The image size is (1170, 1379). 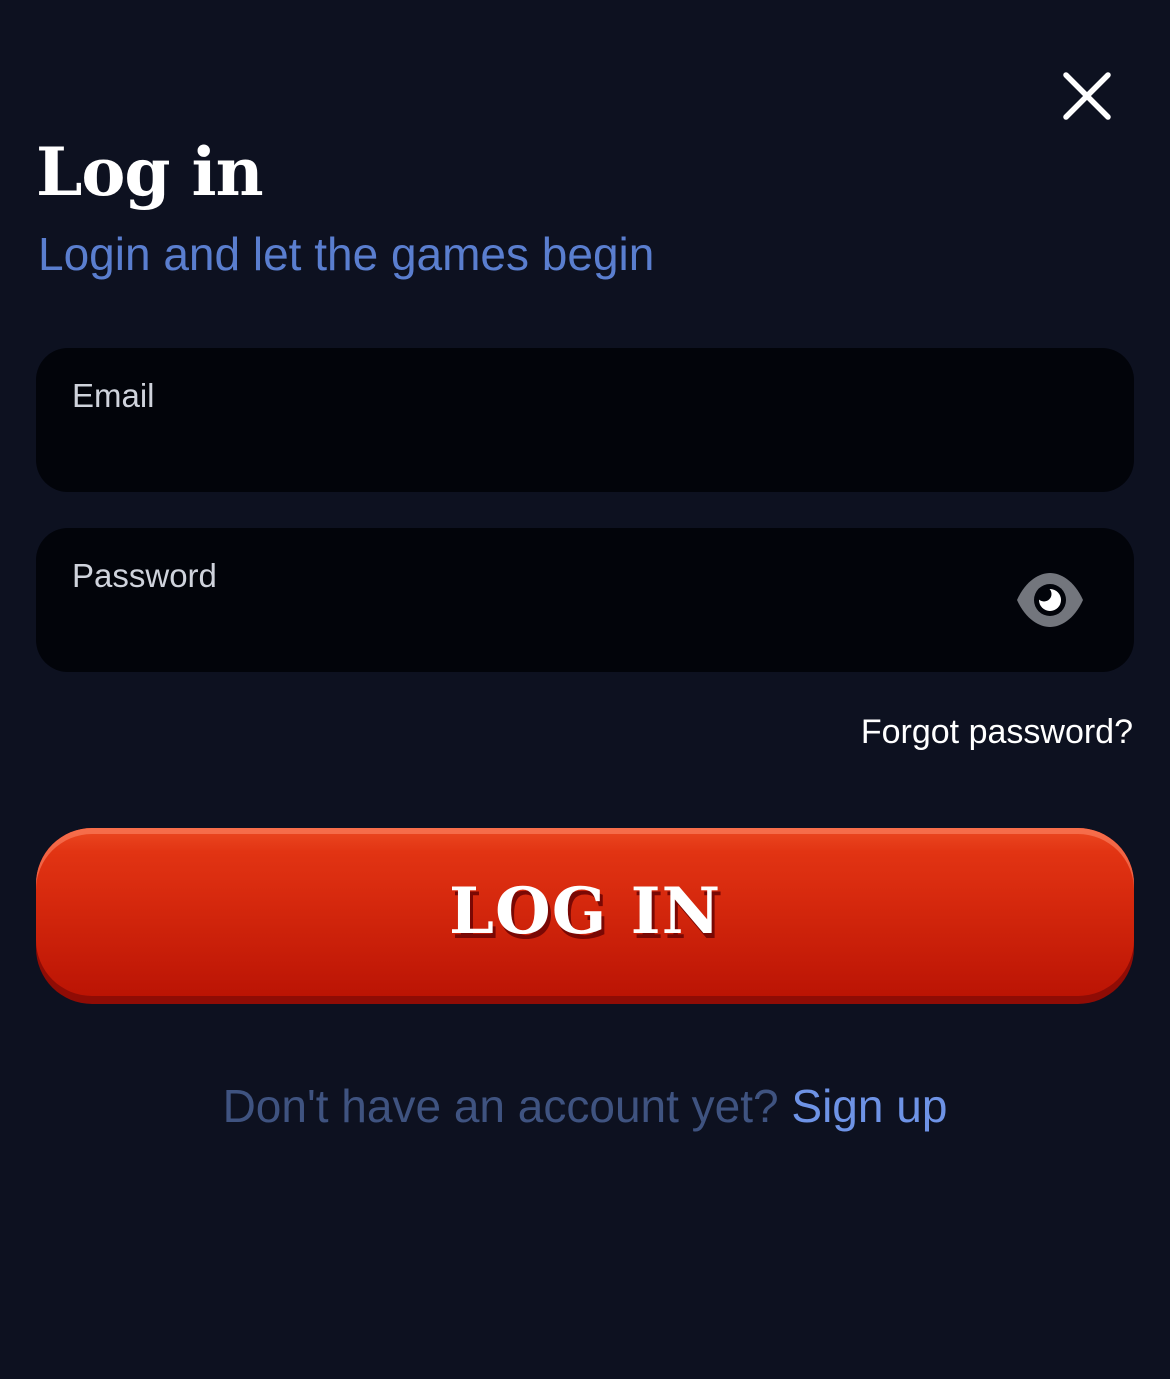 I want to click on password-field: Password, so click(x=585, y=600).